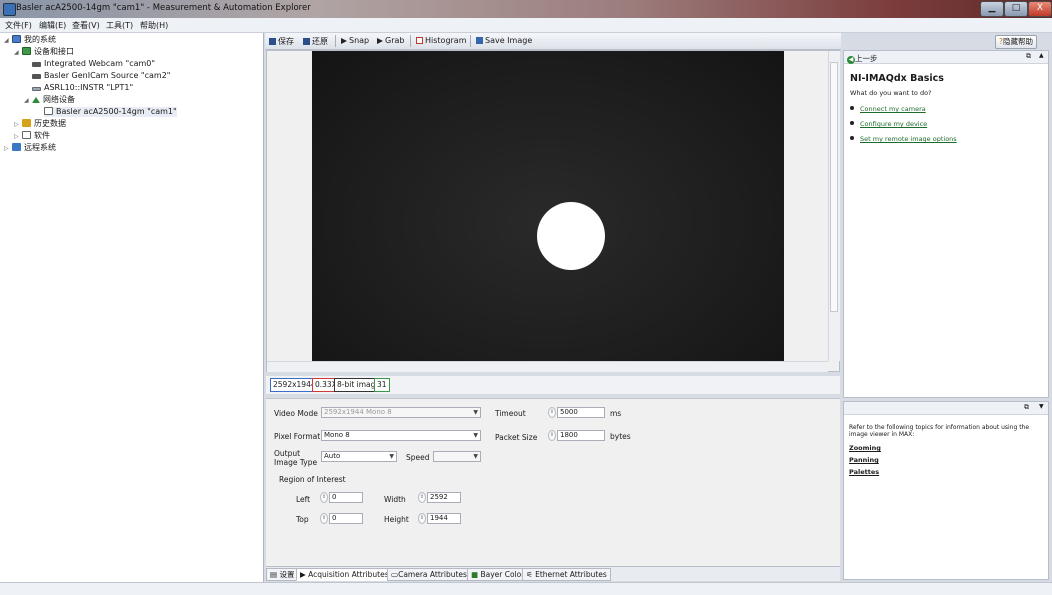 This screenshot has height=595, width=1052. I want to click on timeout-unit: ms, so click(616, 413).